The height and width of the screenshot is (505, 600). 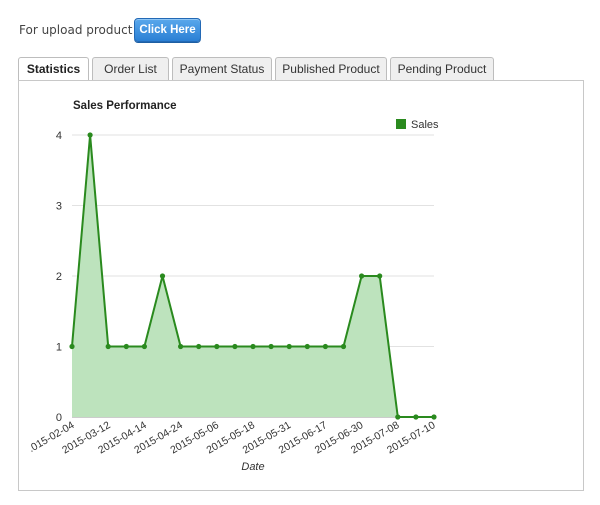 I want to click on x-axis-label: Date, so click(x=252, y=467).